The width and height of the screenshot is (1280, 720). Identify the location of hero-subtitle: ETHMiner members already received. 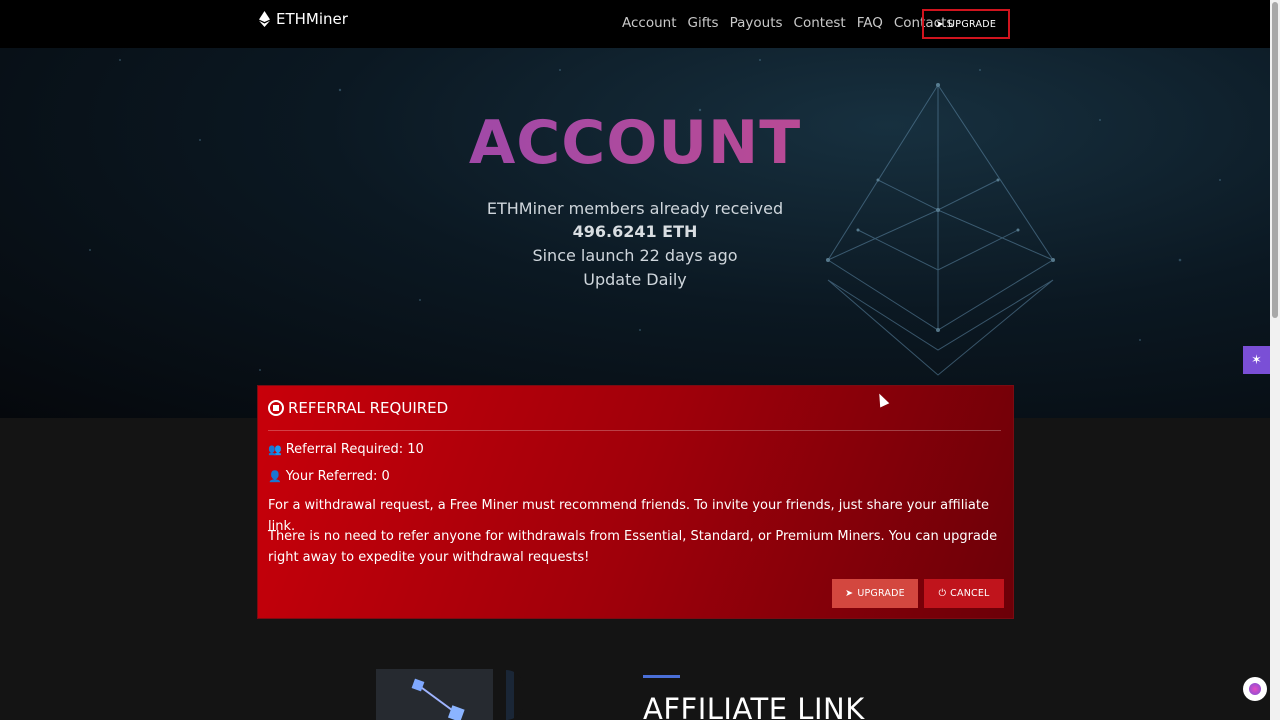
(635, 208).